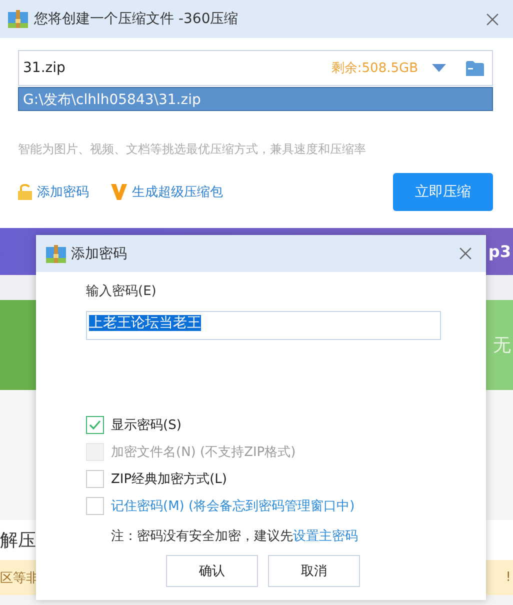 The height and width of the screenshot is (605, 513). I want to click on hint-text: 智能为图片、视频、文档等挑选最优压缩方式，兼具速度和压缩率, so click(192, 149).